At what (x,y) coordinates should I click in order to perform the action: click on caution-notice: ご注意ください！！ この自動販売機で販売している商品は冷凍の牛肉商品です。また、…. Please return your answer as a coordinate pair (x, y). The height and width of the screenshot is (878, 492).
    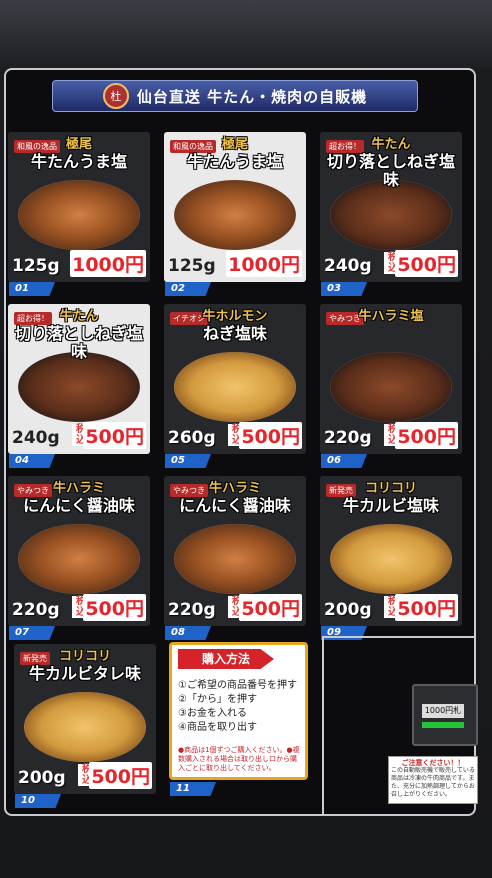
    Looking at the image, I should click on (433, 780).